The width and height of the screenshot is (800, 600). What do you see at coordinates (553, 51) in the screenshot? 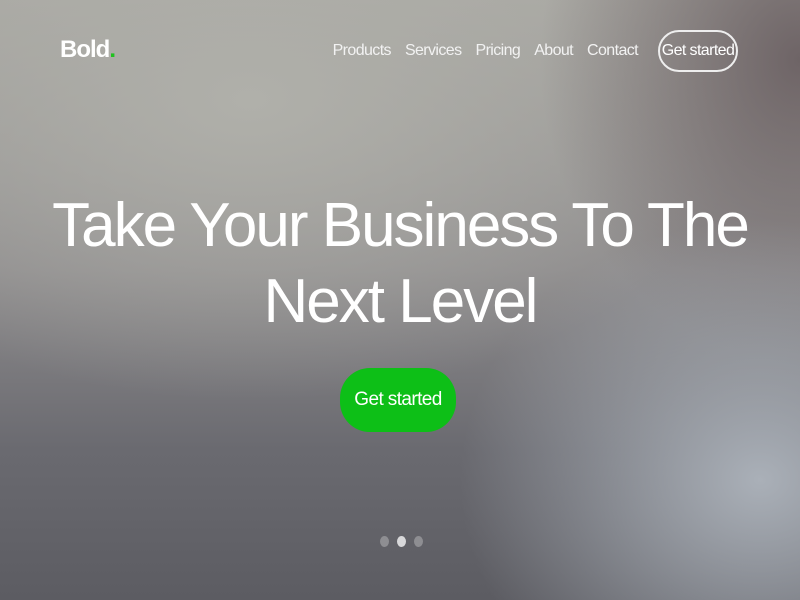
I see `nav-about: About` at bounding box center [553, 51].